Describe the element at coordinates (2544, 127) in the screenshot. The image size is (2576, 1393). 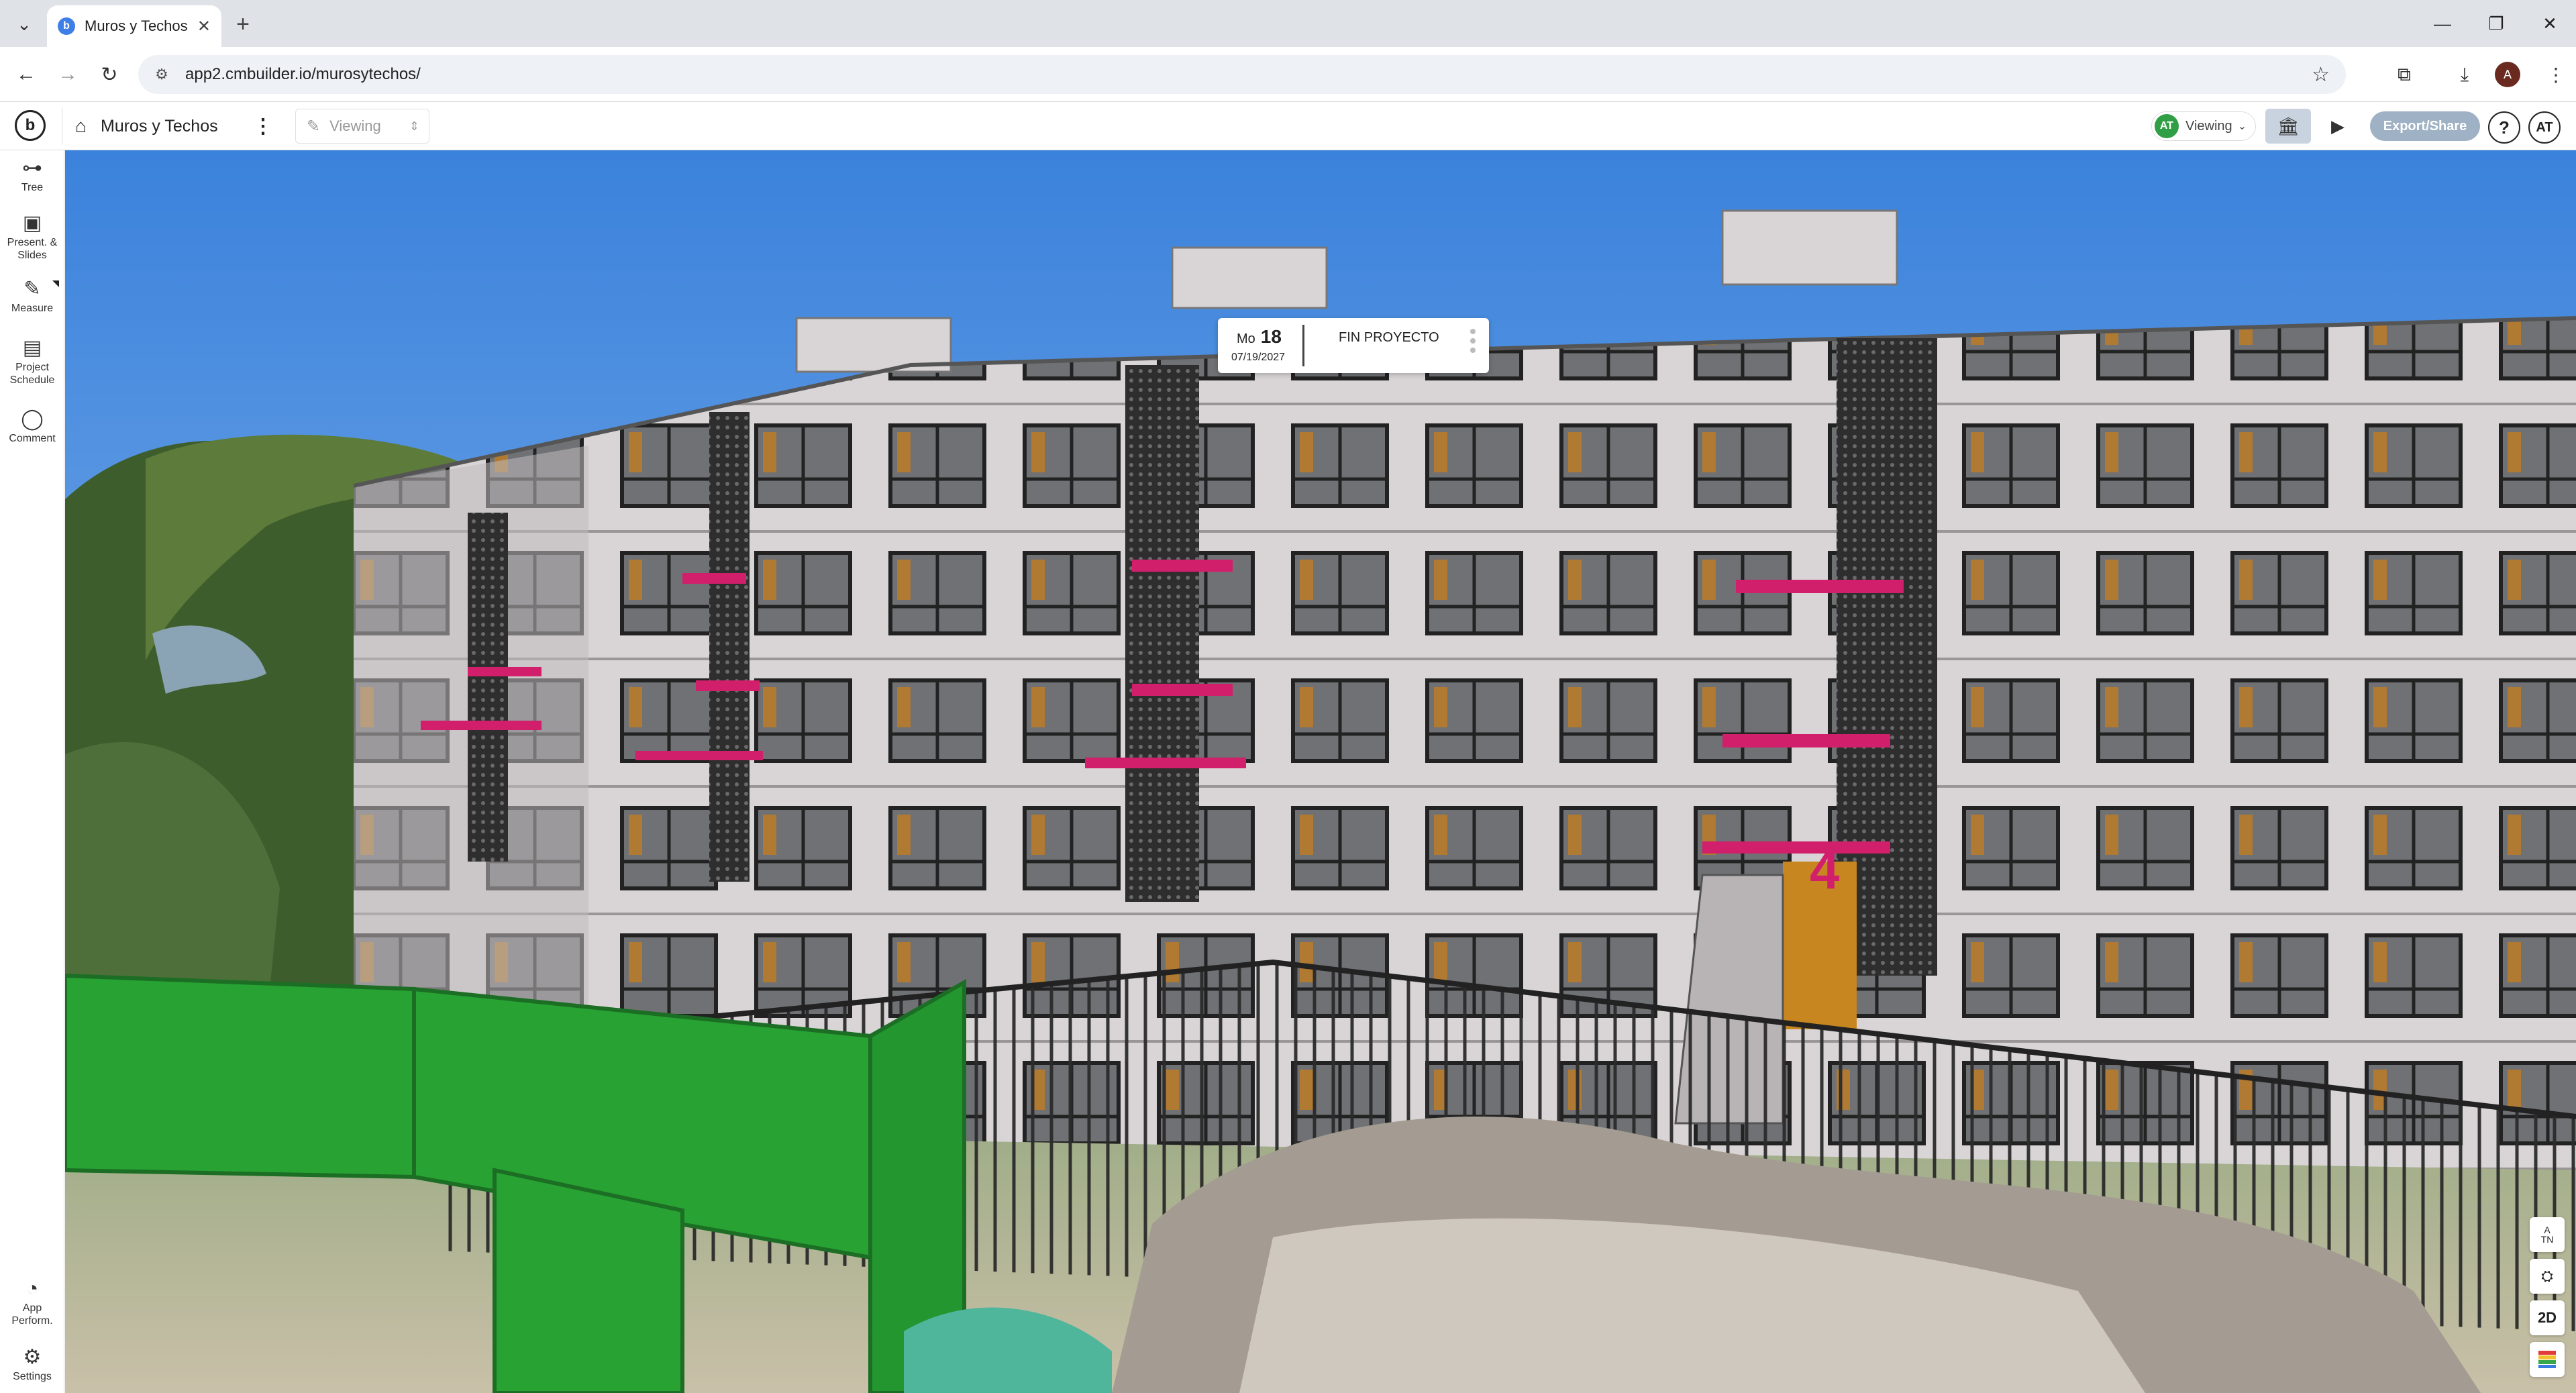
I see `user-avatar-button: AT` at that location.